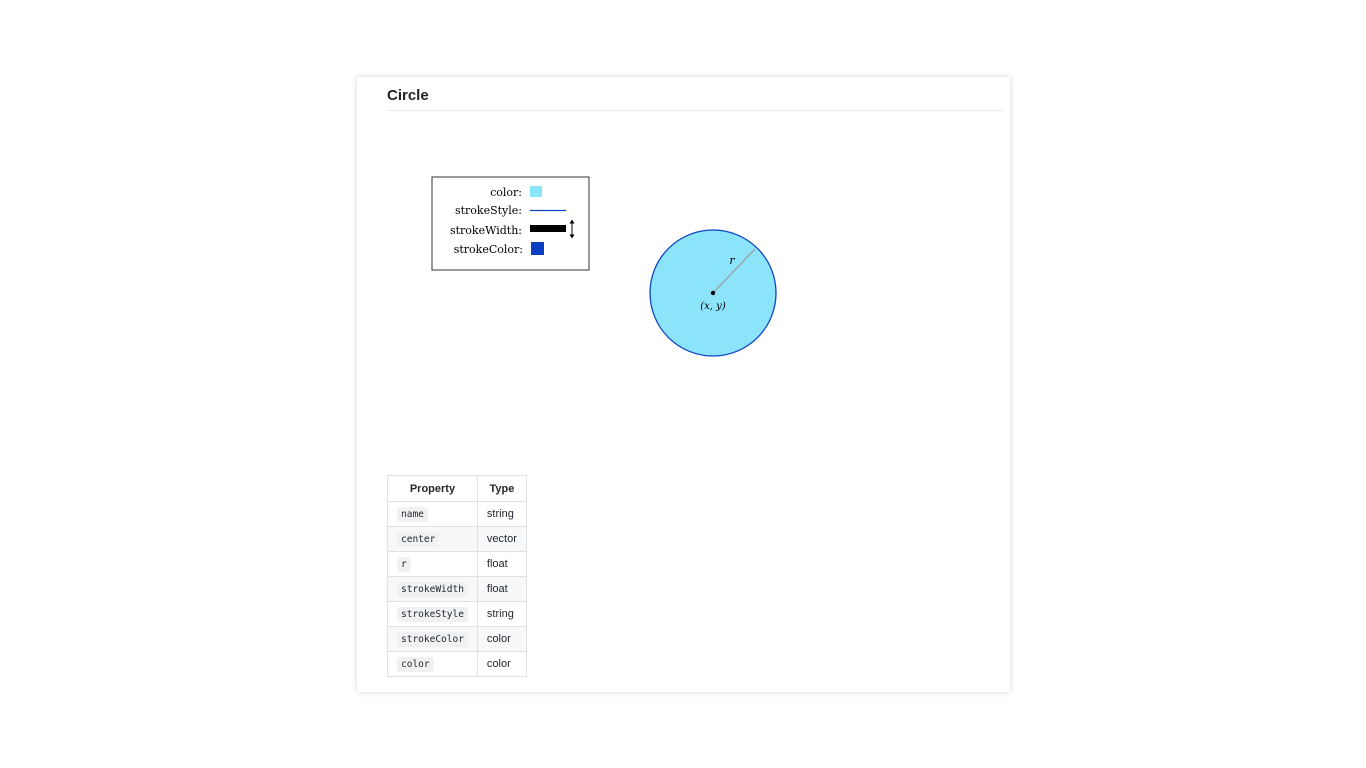 This screenshot has width=1366, height=768. I want to click on table-row: strokeColor color, so click(457, 639).